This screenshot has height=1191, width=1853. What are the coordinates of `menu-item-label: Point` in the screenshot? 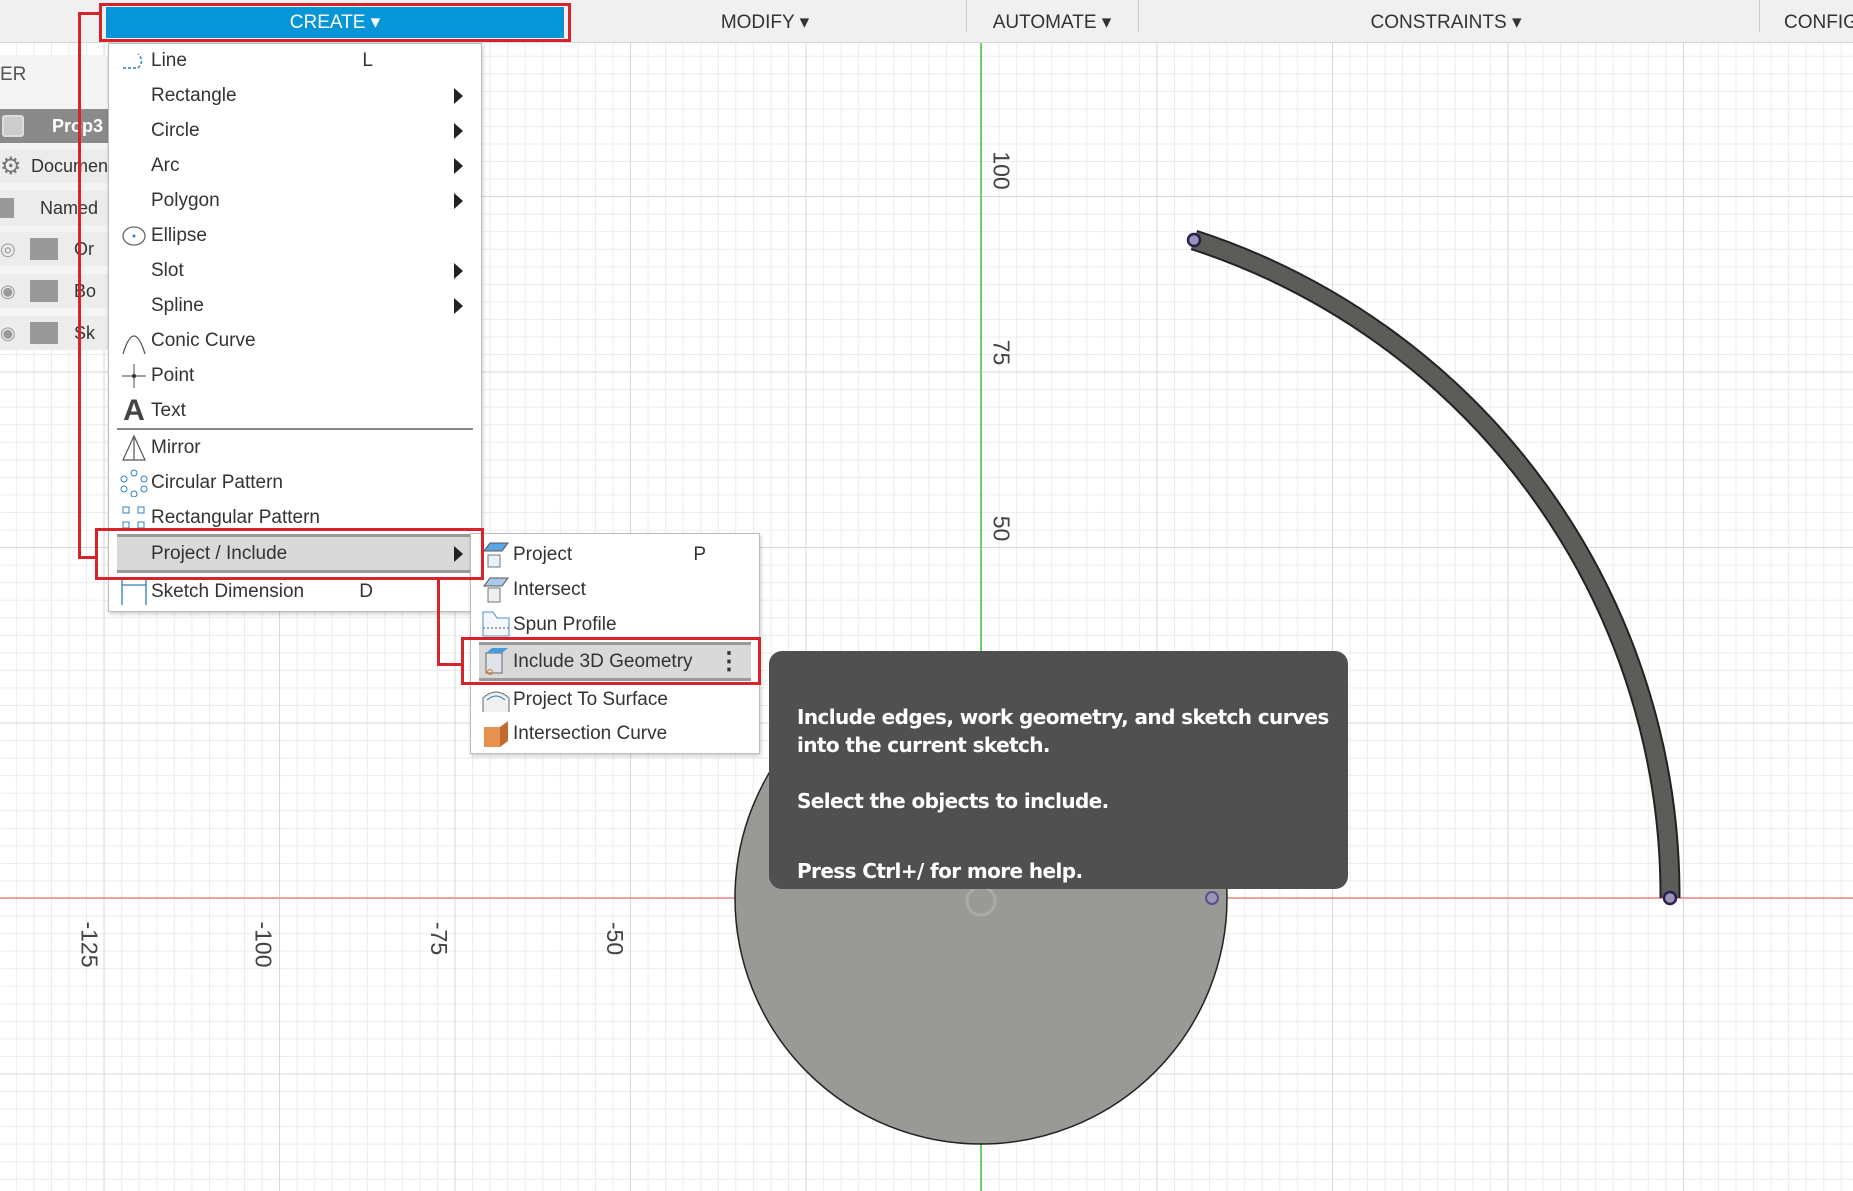 It's located at (173, 375).